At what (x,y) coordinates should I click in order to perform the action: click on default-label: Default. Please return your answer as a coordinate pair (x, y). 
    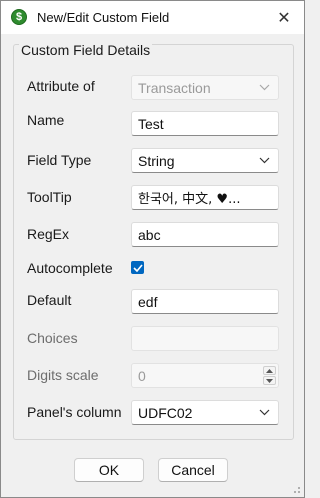
    Looking at the image, I should click on (49, 300).